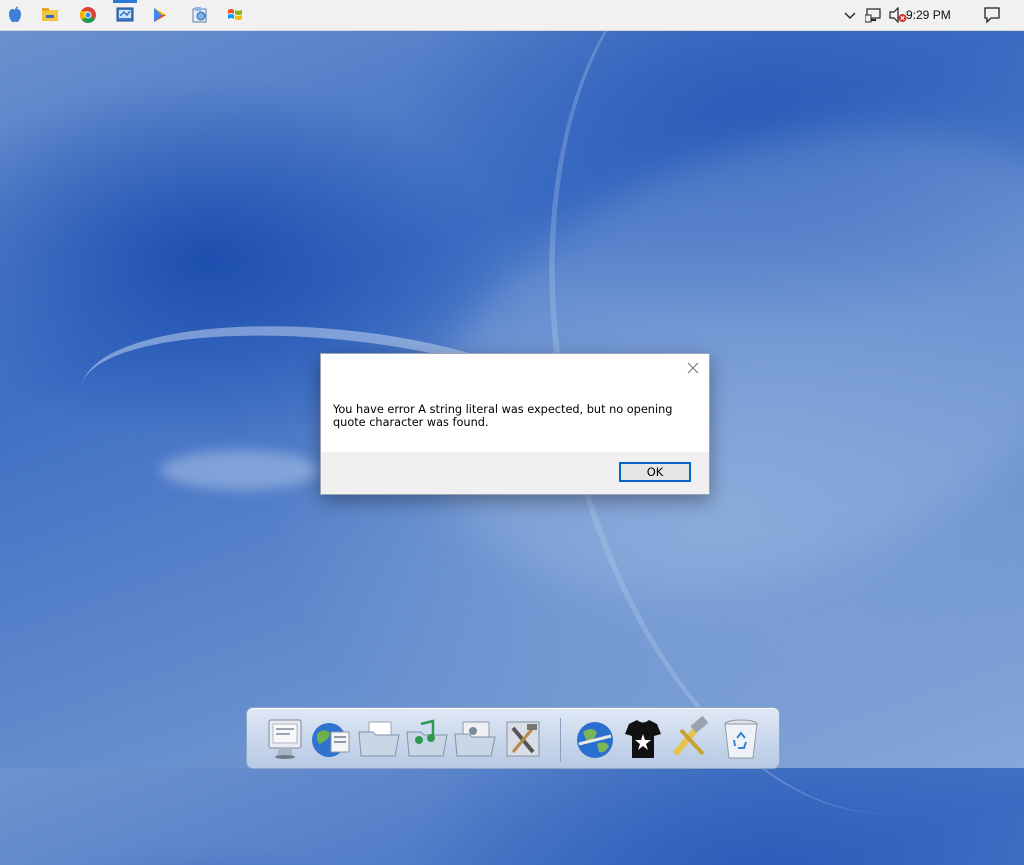  I want to click on active-app-indicator, so click(125, 1).